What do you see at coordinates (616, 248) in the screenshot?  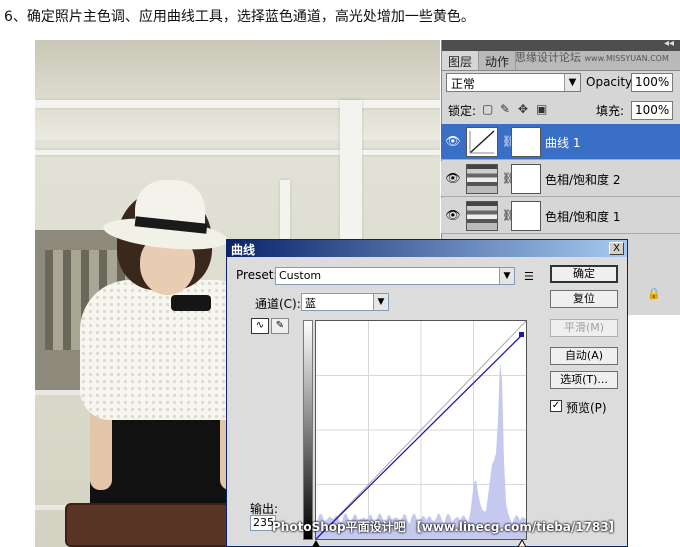 I see `close-icon: X` at bounding box center [616, 248].